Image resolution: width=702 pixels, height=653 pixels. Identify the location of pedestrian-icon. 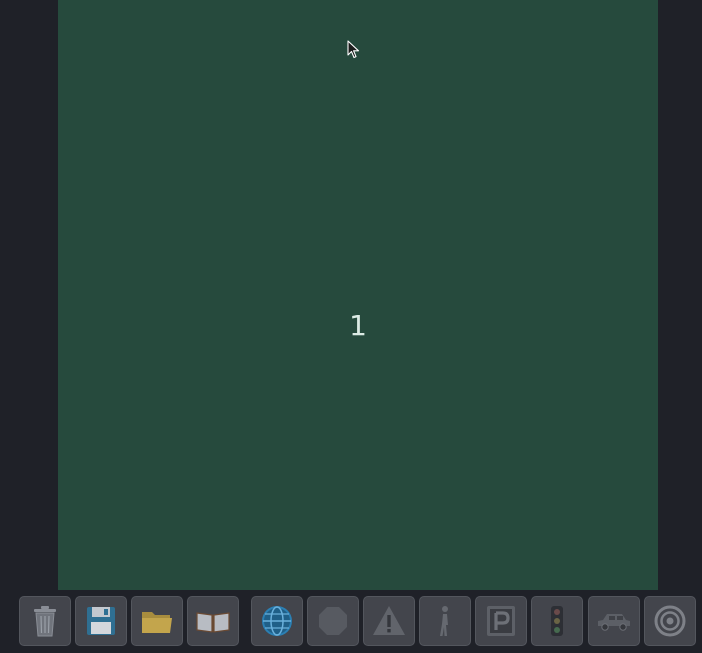
(444, 621).